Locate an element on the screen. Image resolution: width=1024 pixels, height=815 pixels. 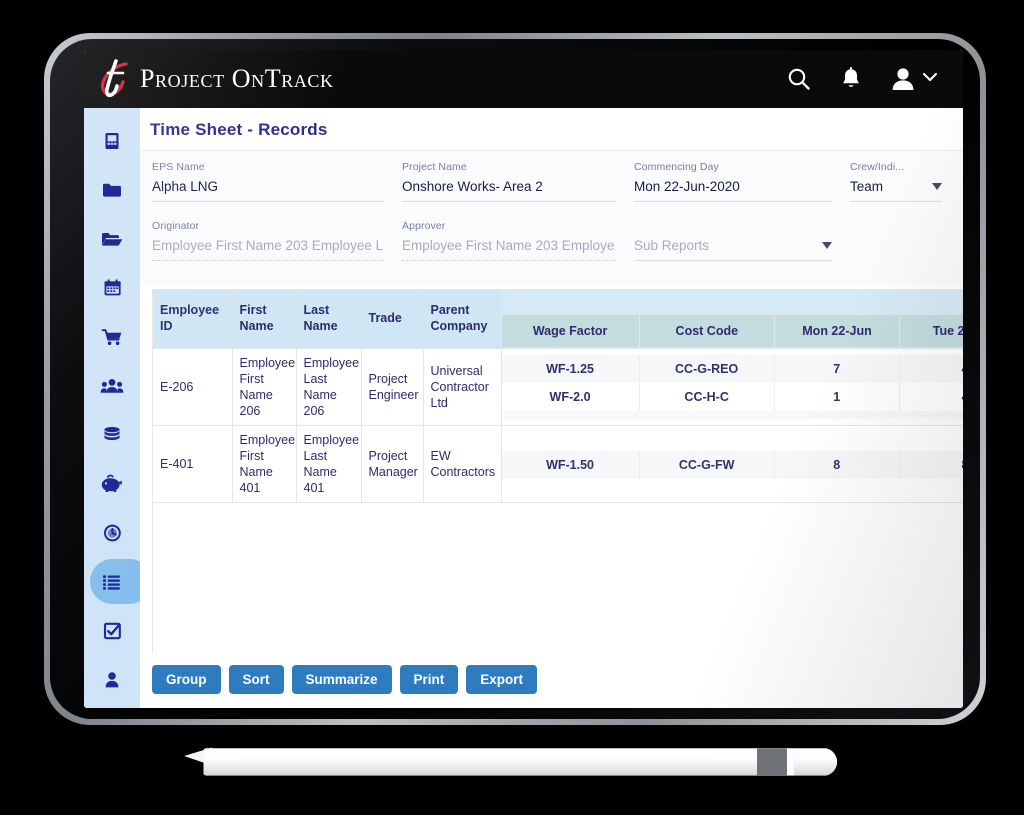
field-eps-name: EPS Name Alpha LNG is located at coordinates (268, 181).